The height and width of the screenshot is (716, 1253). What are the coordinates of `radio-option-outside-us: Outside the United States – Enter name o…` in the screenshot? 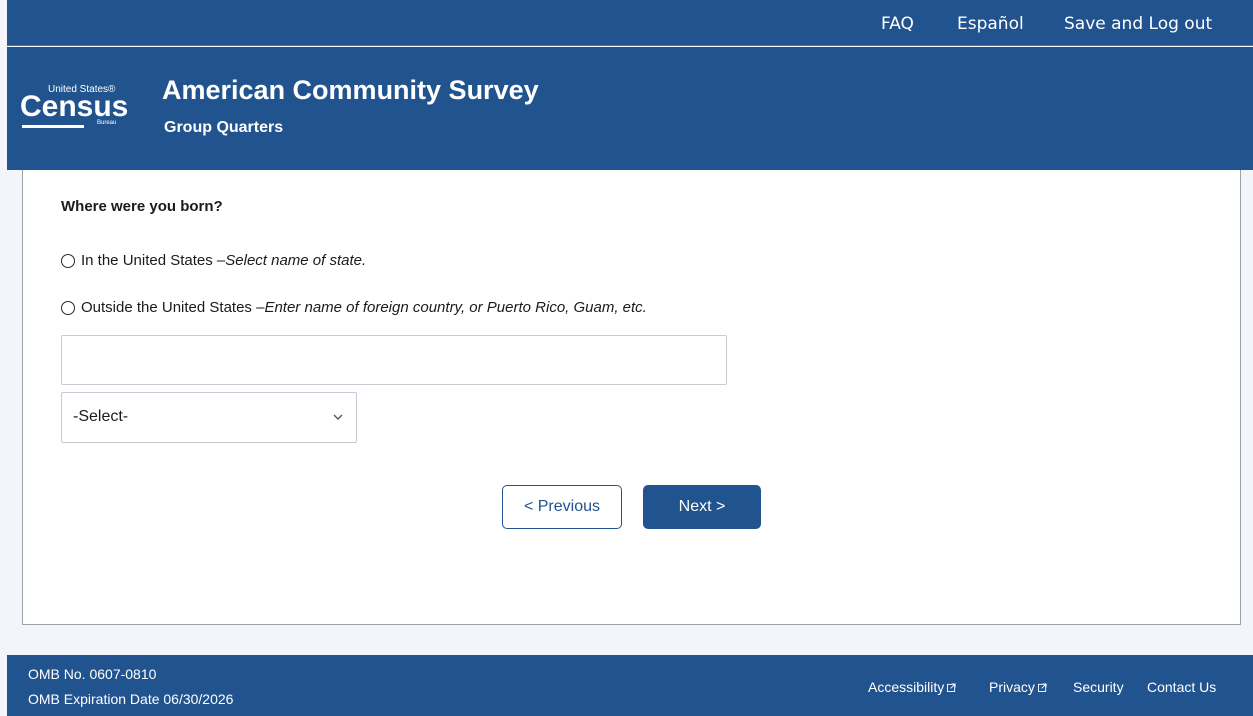 It's located at (354, 307).